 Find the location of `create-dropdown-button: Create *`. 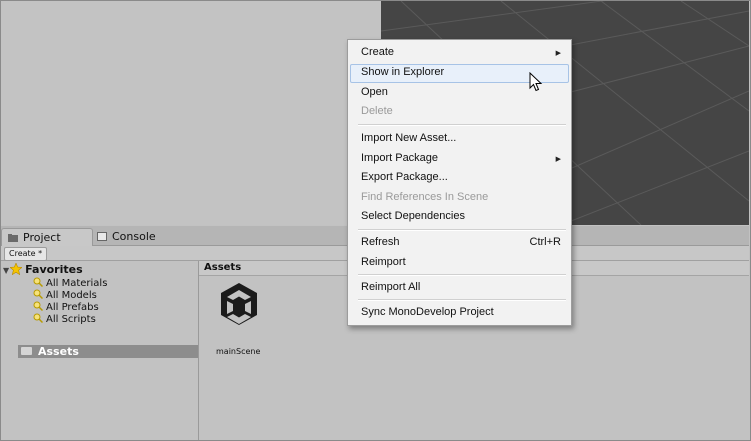

create-dropdown-button: Create * is located at coordinates (26, 254).